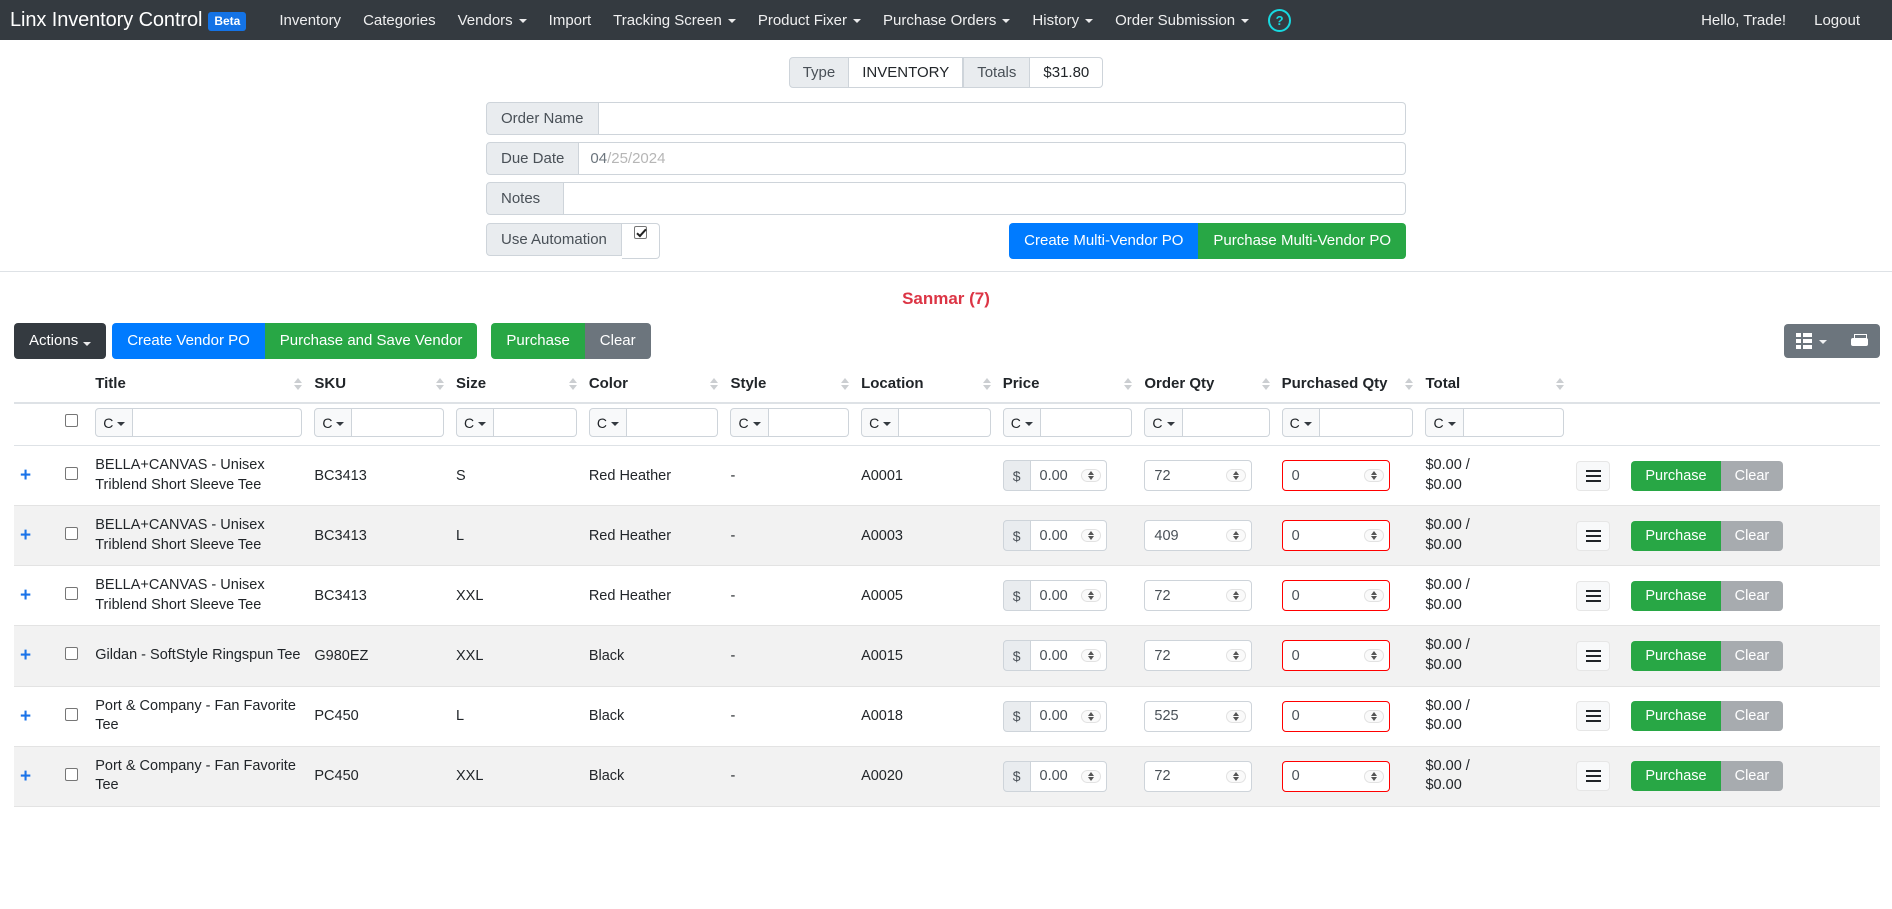 This screenshot has height=909, width=1892. I want to click on col-title: Title, so click(199, 386).